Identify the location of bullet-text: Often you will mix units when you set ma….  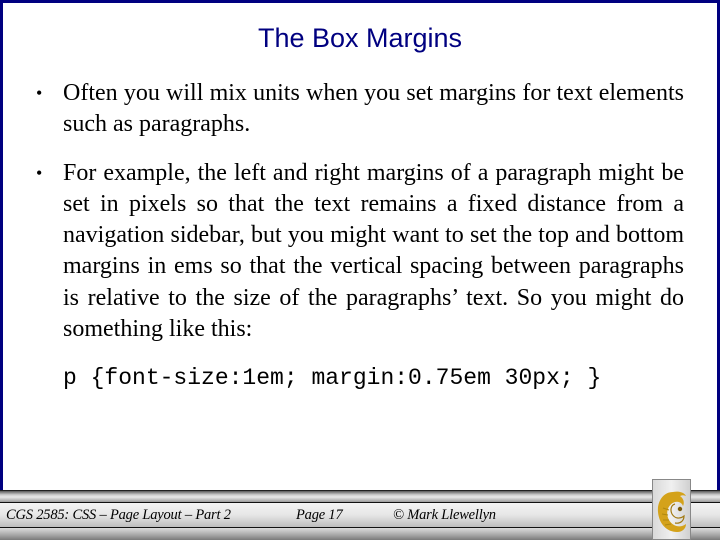
(373, 109).